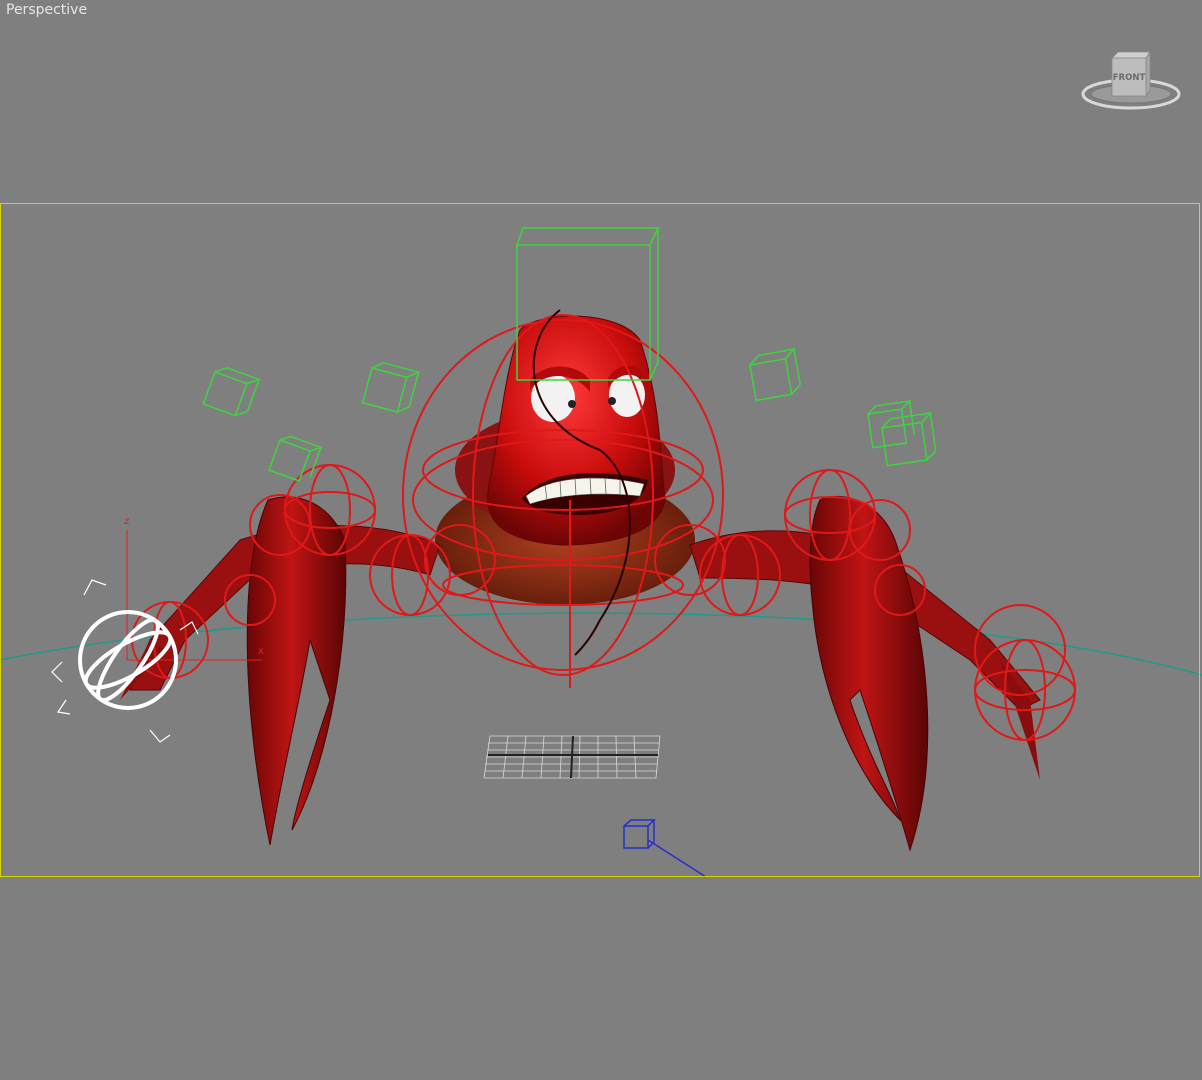 Image resolution: width=1202 pixels, height=1080 pixels. I want to click on gizmo-axis-z: z, so click(126, 521).